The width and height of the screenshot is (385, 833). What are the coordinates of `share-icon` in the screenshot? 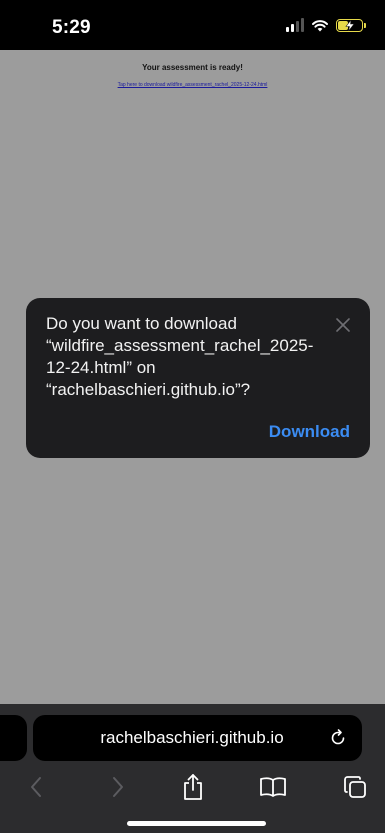 It's located at (193, 787).